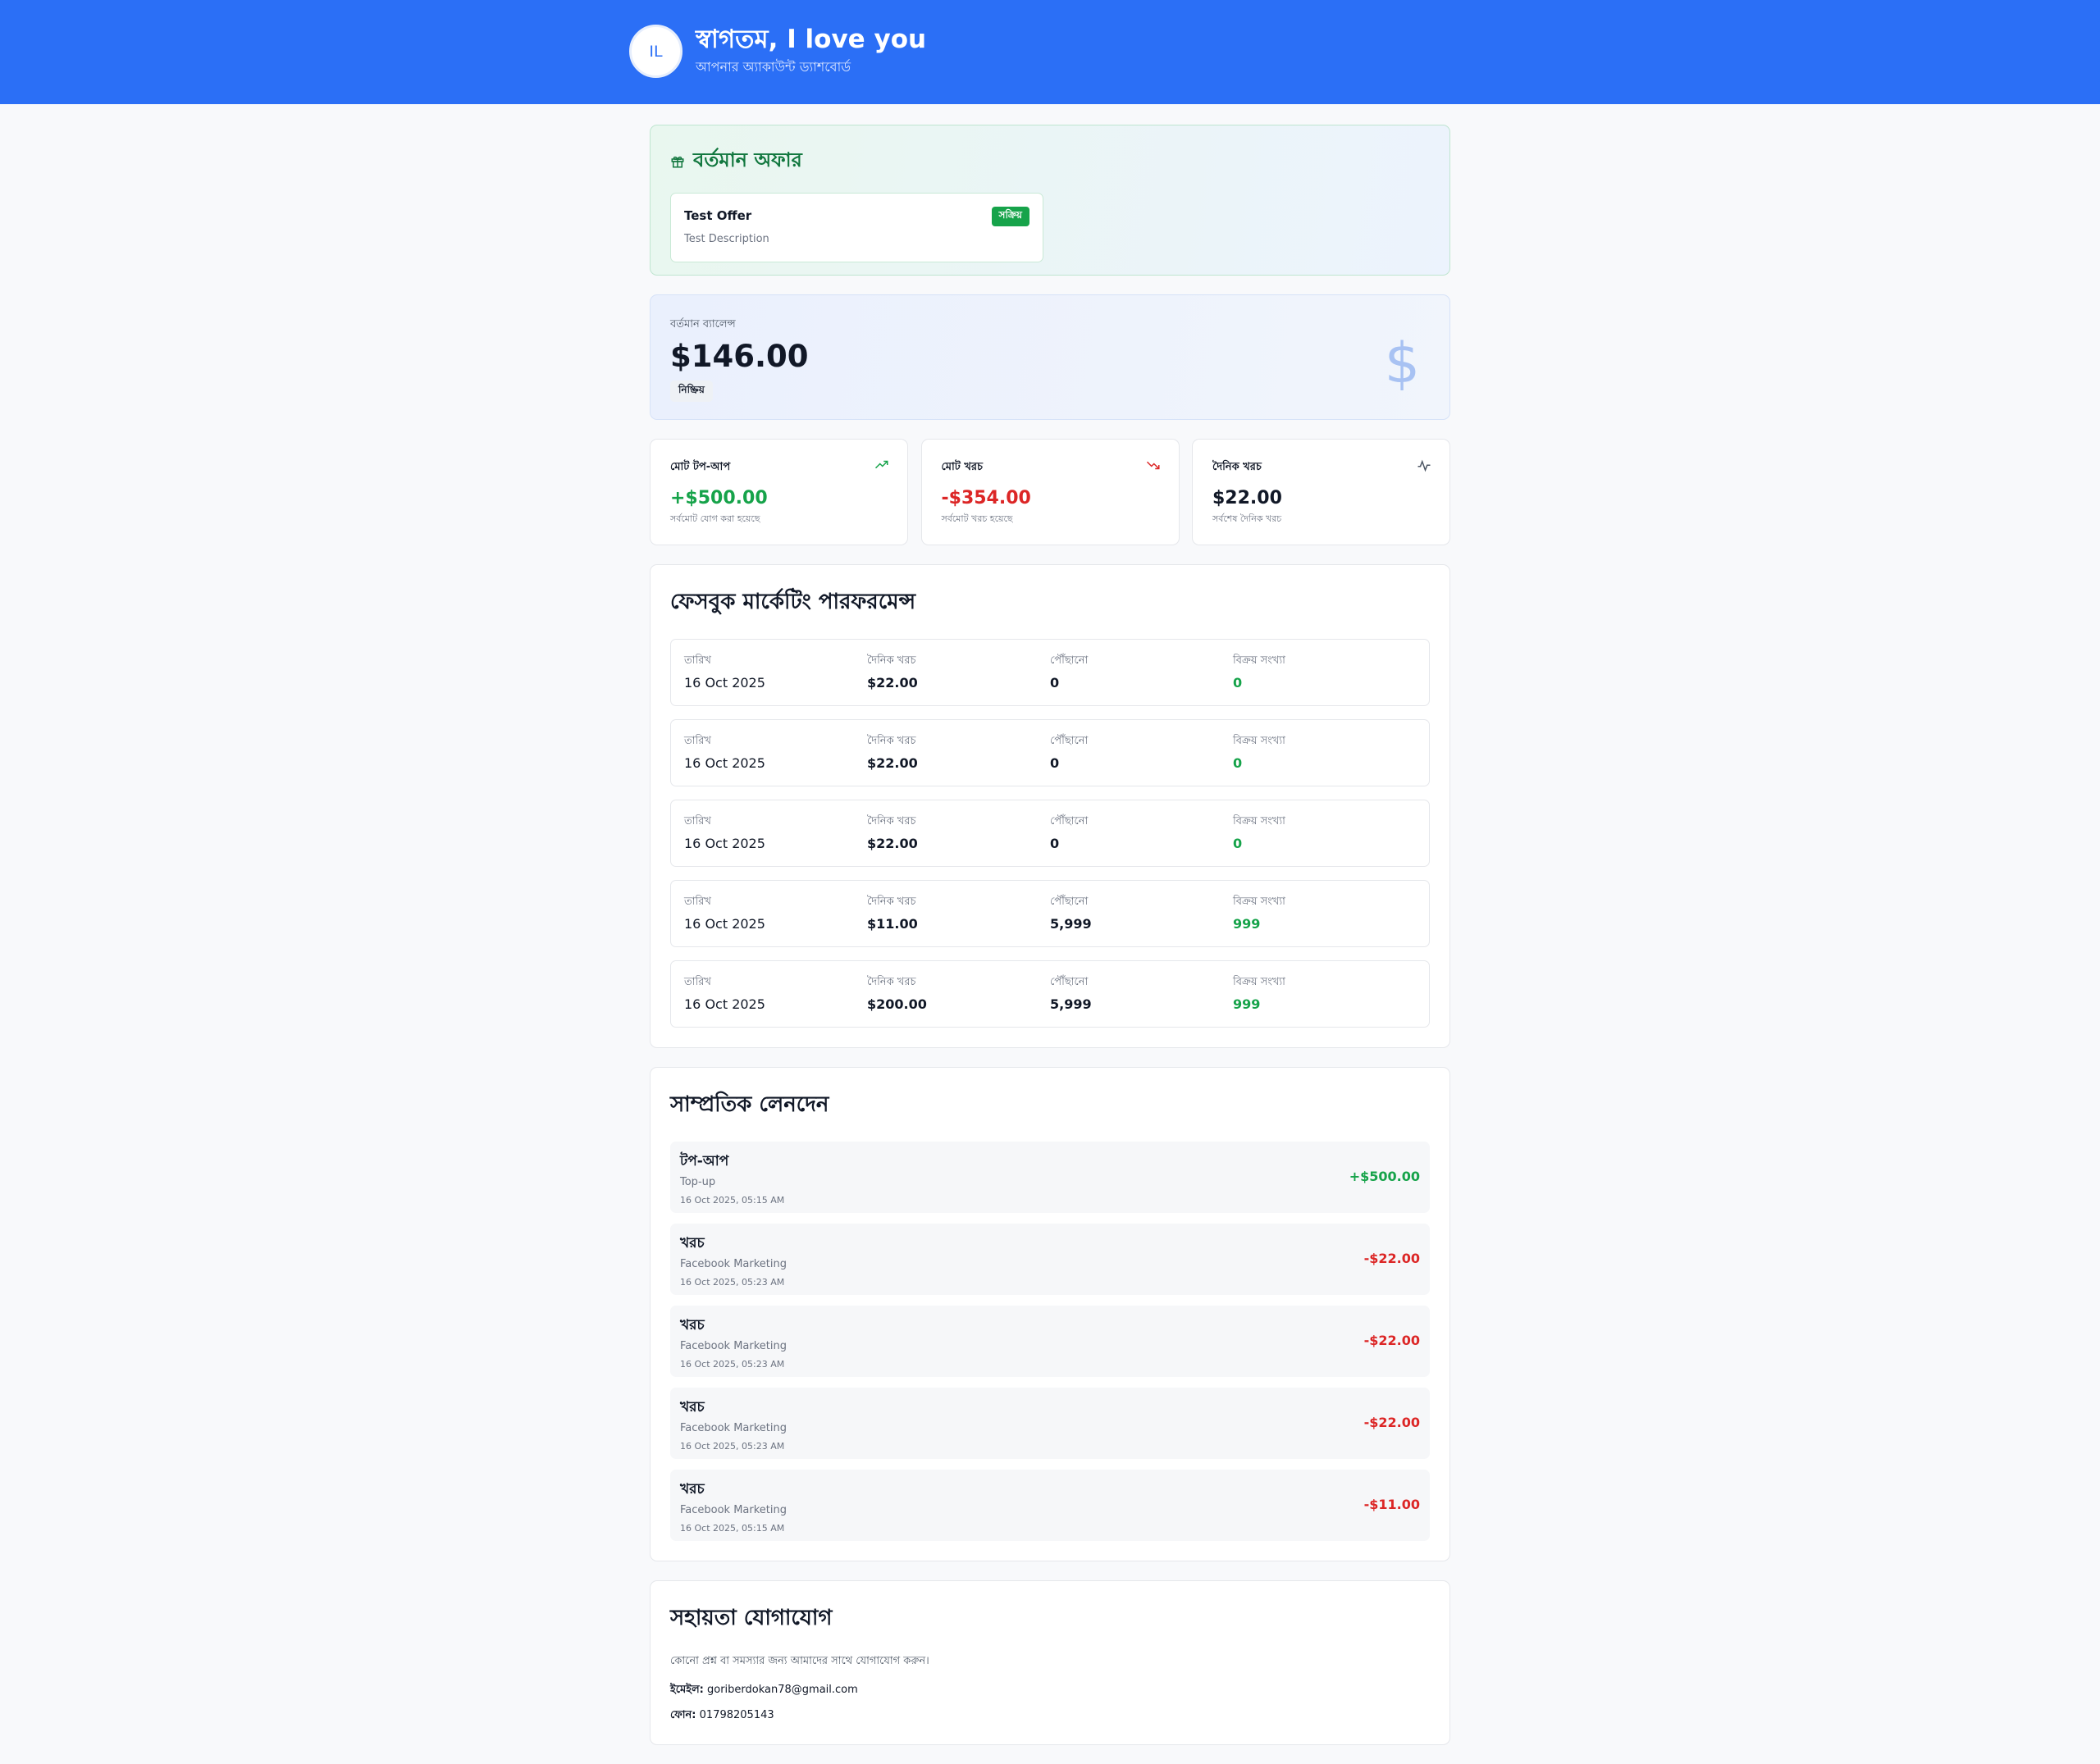 This screenshot has height=1764, width=2100. What do you see at coordinates (1153, 465) in the screenshot?
I see `trending-down-icon` at bounding box center [1153, 465].